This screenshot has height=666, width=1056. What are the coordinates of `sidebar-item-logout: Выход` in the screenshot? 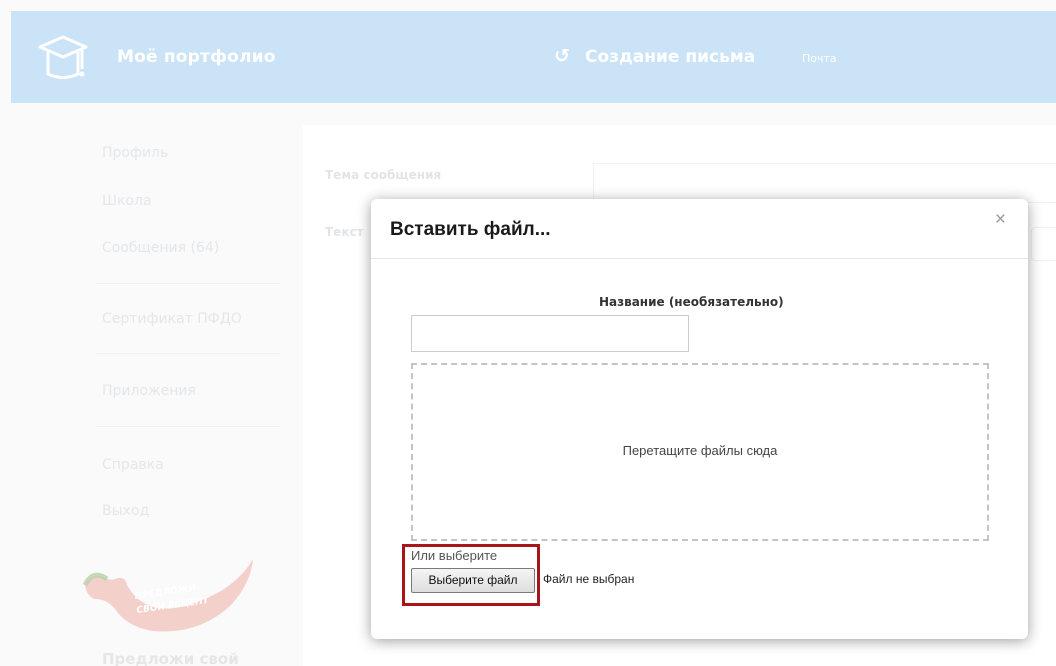 It's located at (125, 511).